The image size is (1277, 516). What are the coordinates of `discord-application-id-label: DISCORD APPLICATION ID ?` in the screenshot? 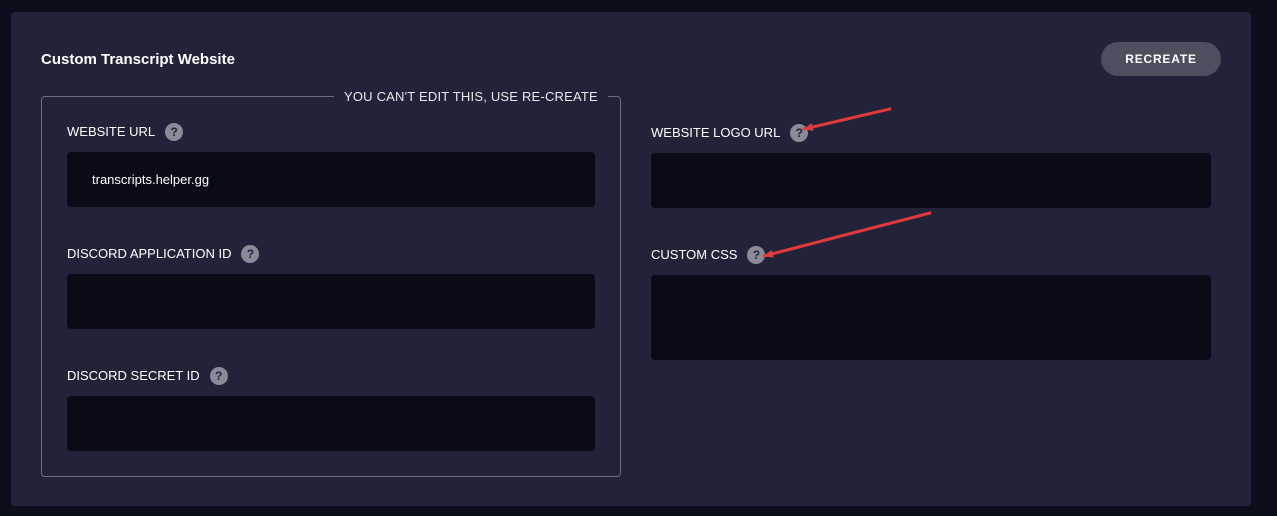 It's located at (163, 254).